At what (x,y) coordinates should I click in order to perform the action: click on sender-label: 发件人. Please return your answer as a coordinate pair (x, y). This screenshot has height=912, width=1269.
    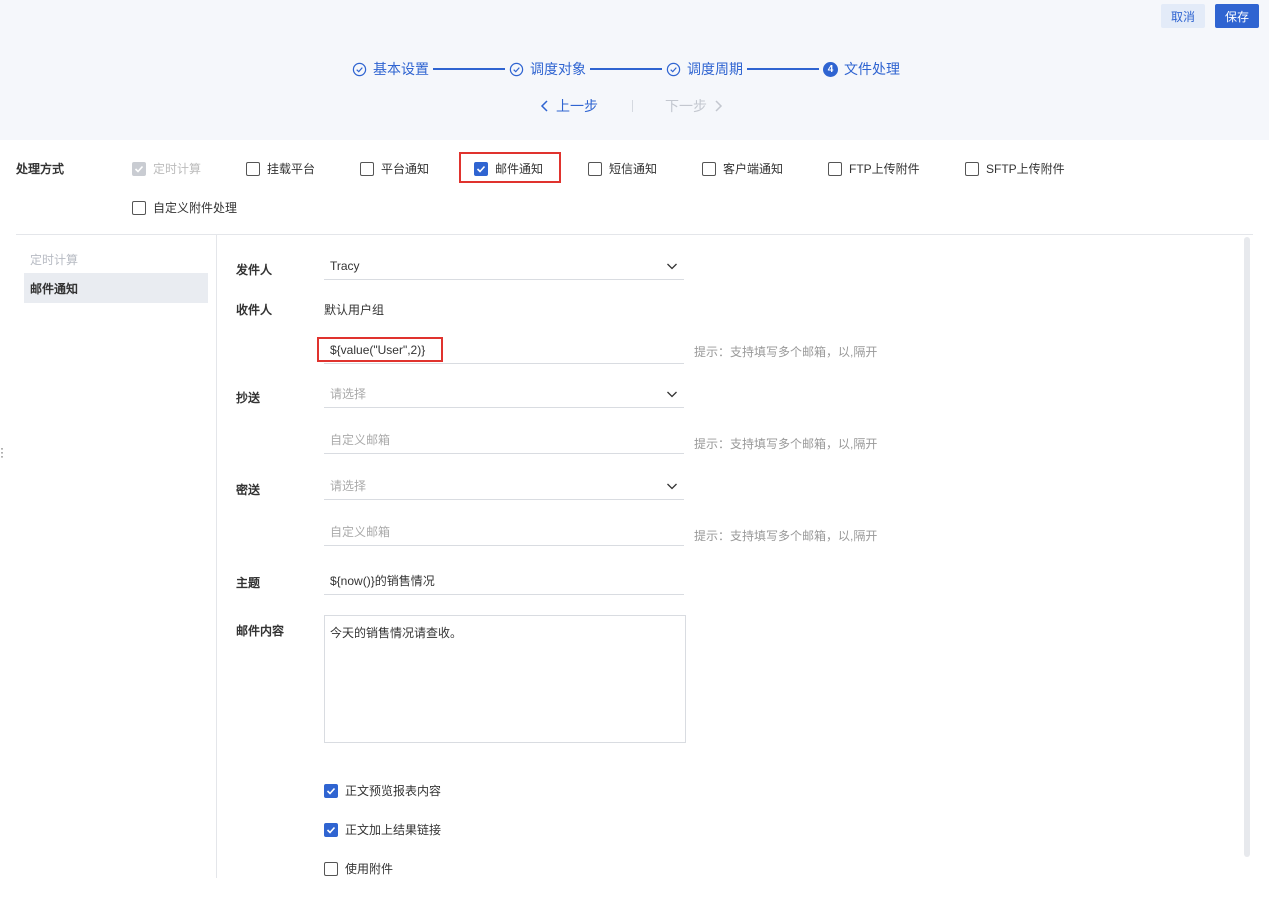
    Looking at the image, I should click on (254, 270).